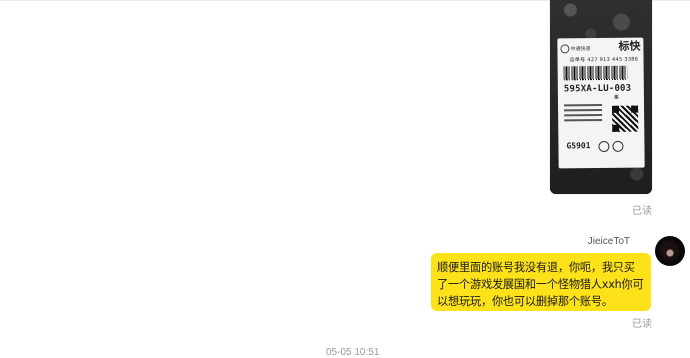 The image size is (690, 358). What do you see at coordinates (597, 89) in the screenshot?
I see `sort-code: 595XA-LU-003` at bounding box center [597, 89].